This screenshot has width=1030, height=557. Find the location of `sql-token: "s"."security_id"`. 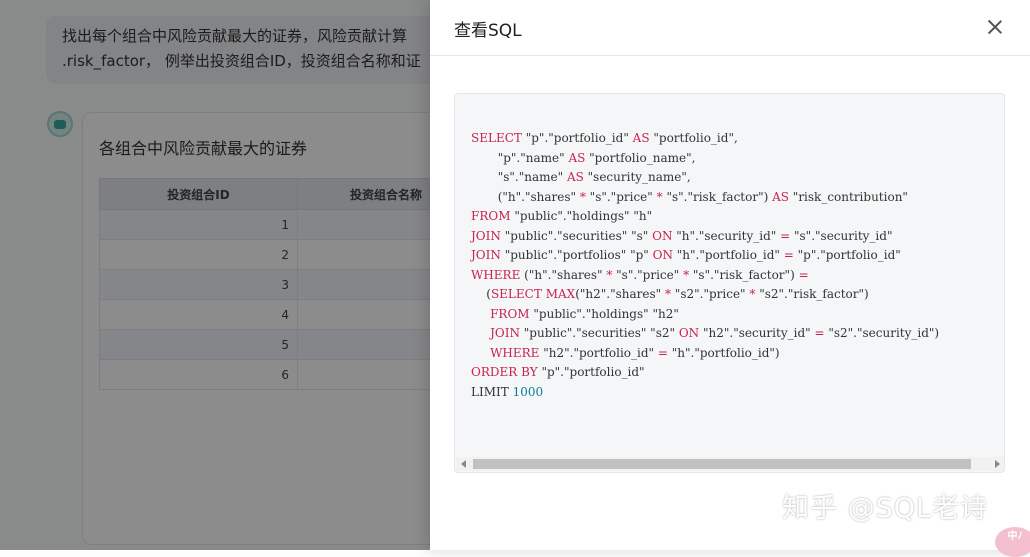

sql-token: "s"."security_id" is located at coordinates (841, 235).